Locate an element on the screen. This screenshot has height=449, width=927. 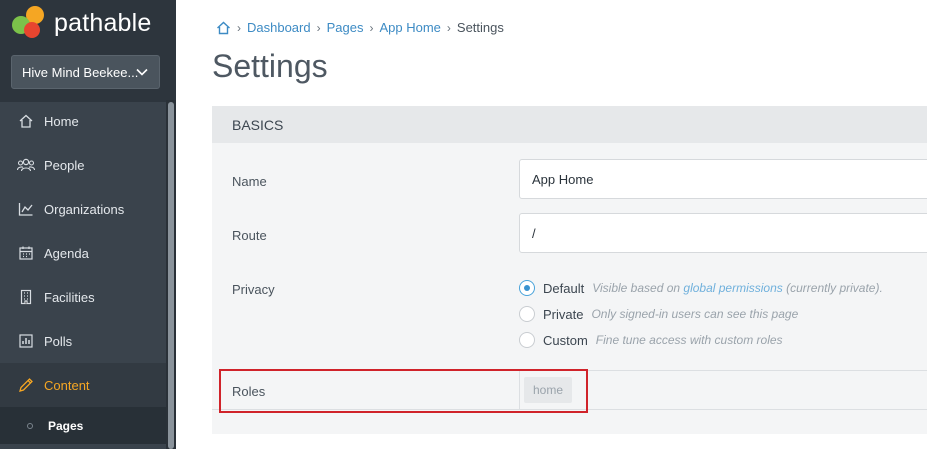
sidebar-subitem-label: Pages is located at coordinates (66, 425).